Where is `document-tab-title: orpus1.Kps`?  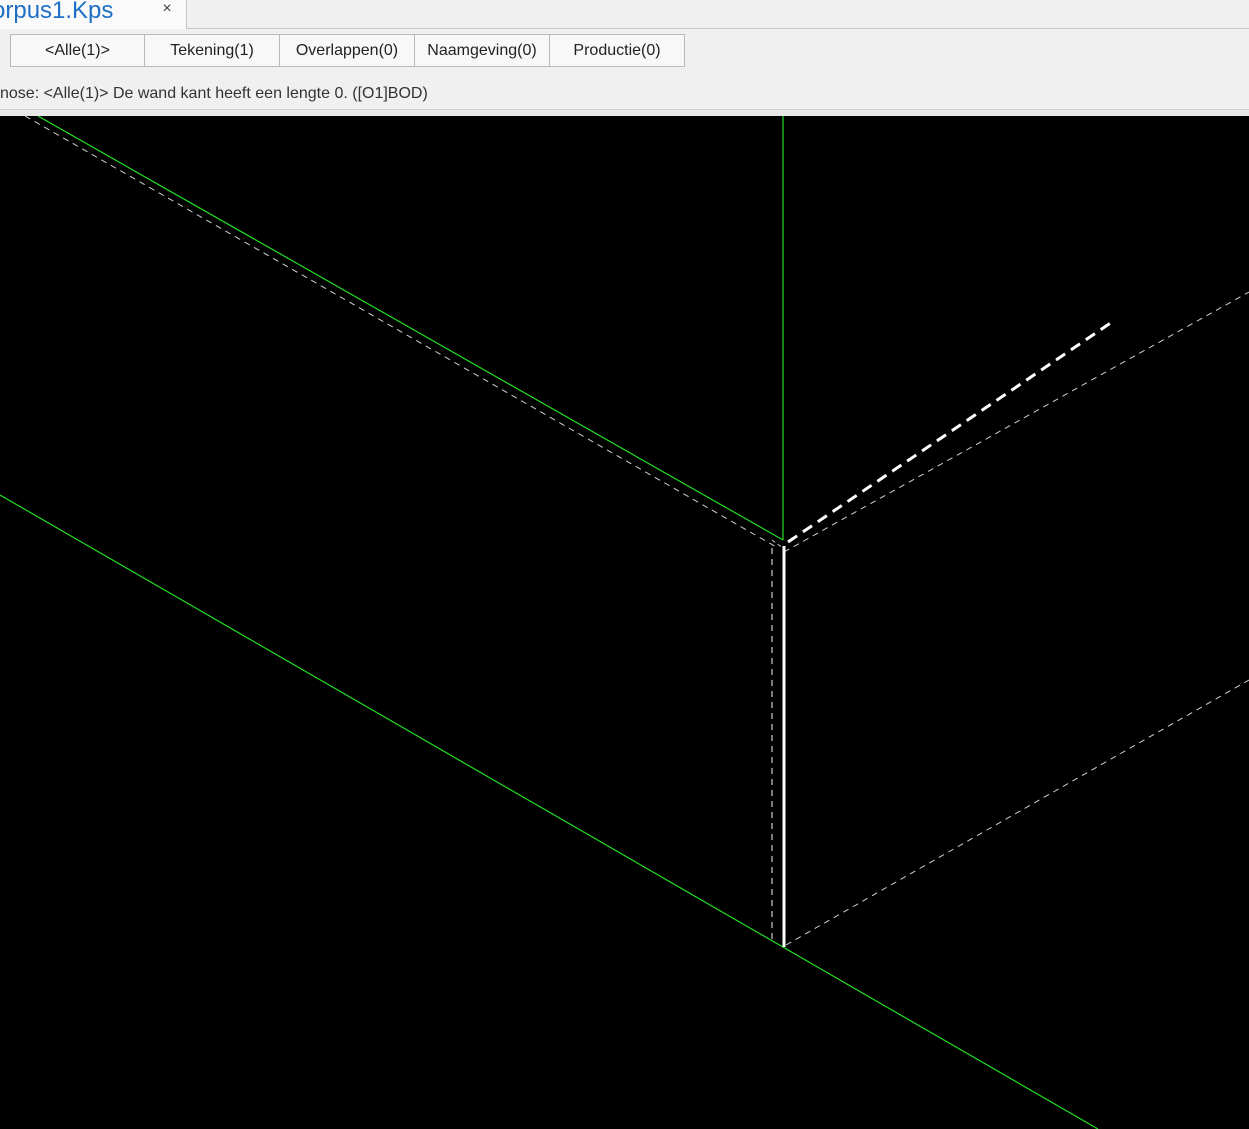
document-tab-title: orpus1.Kps is located at coordinates (57, 12).